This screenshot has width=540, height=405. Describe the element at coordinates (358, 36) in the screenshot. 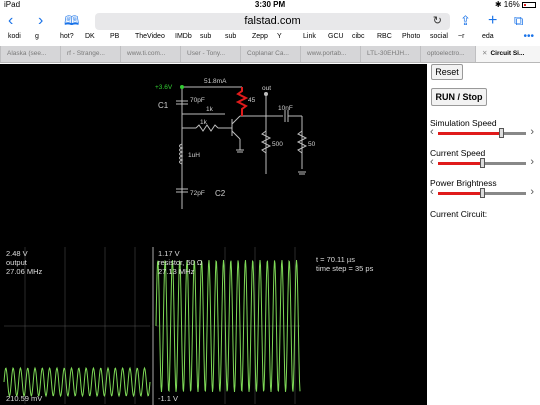

I see `bookmark-item: cibc` at that location.